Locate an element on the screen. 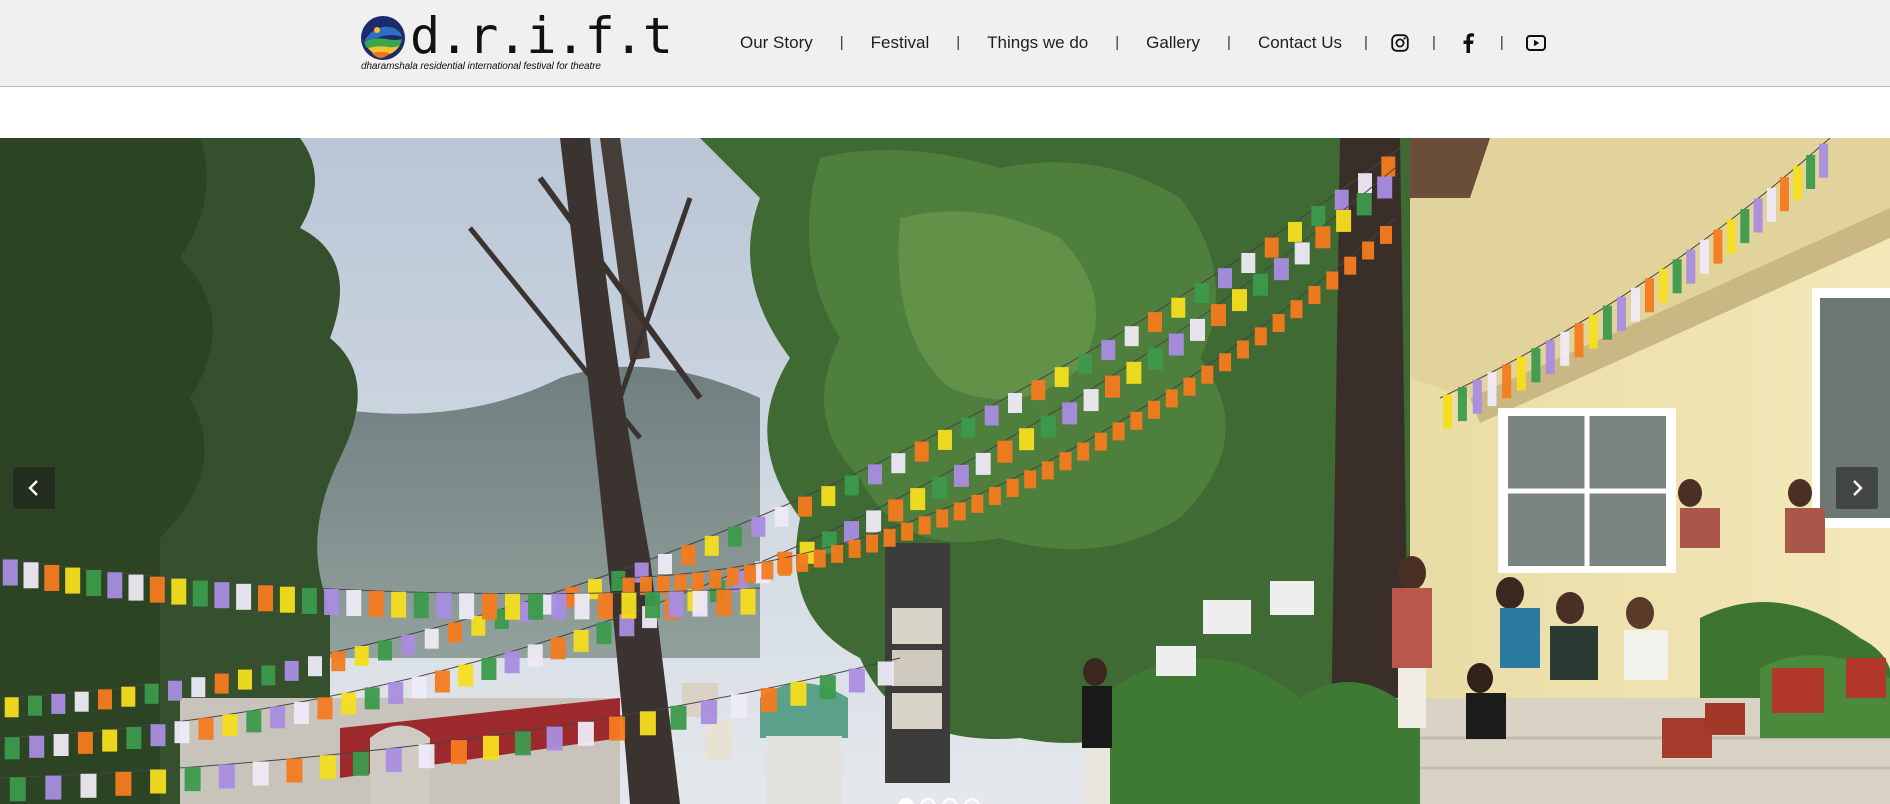  nav-gallery: Gallery is located at coordinates (1173, 43).